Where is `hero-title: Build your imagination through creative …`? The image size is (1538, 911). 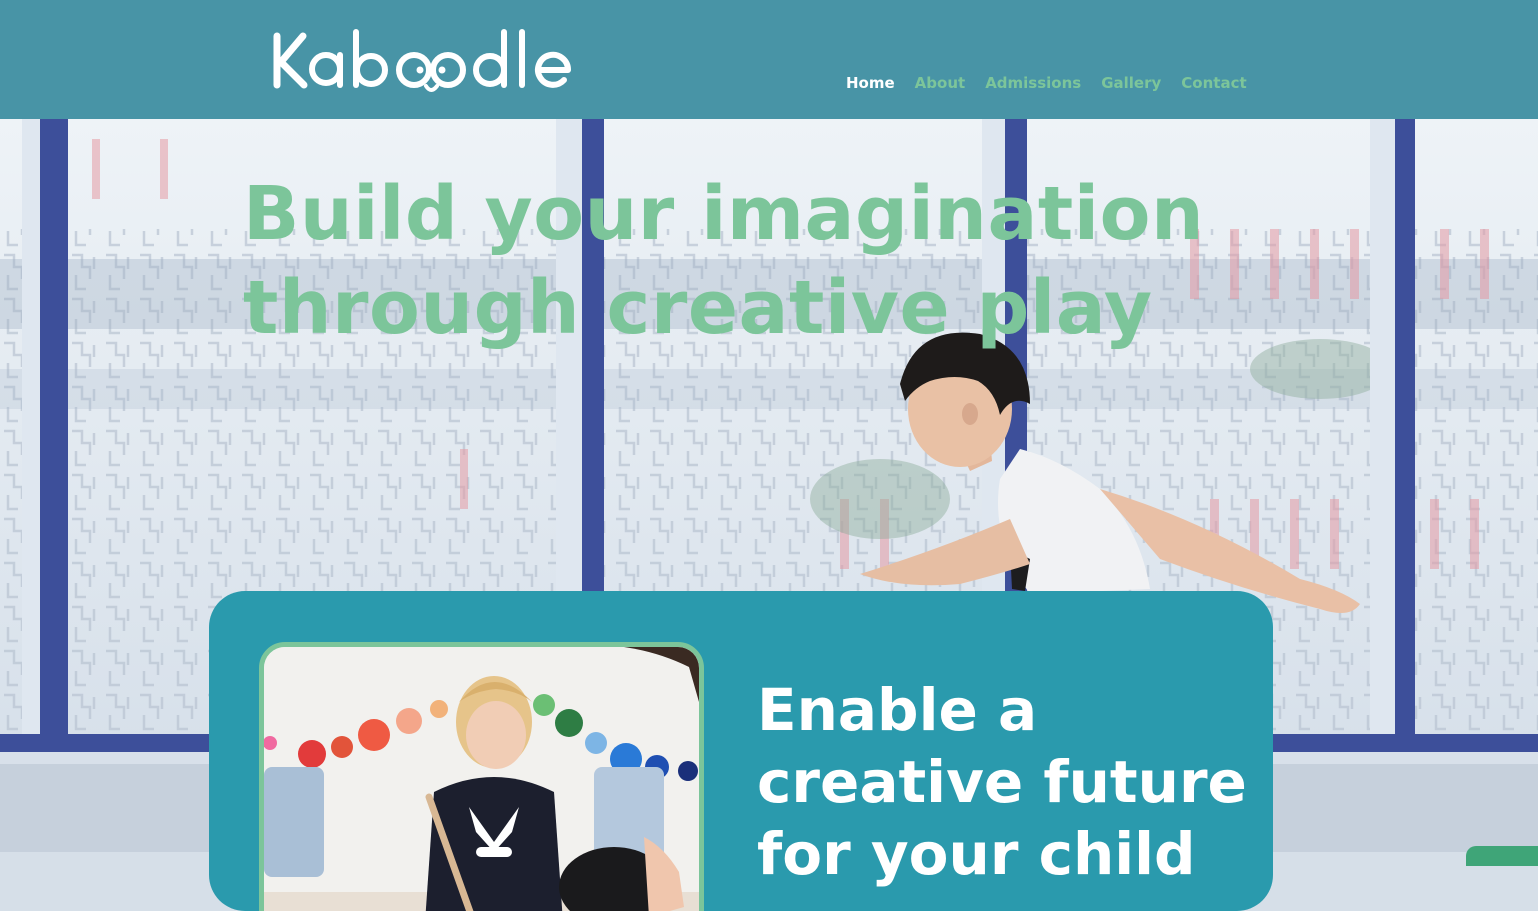
hero-title: Build your imagination through creative … is located at coordinates (724, 261).